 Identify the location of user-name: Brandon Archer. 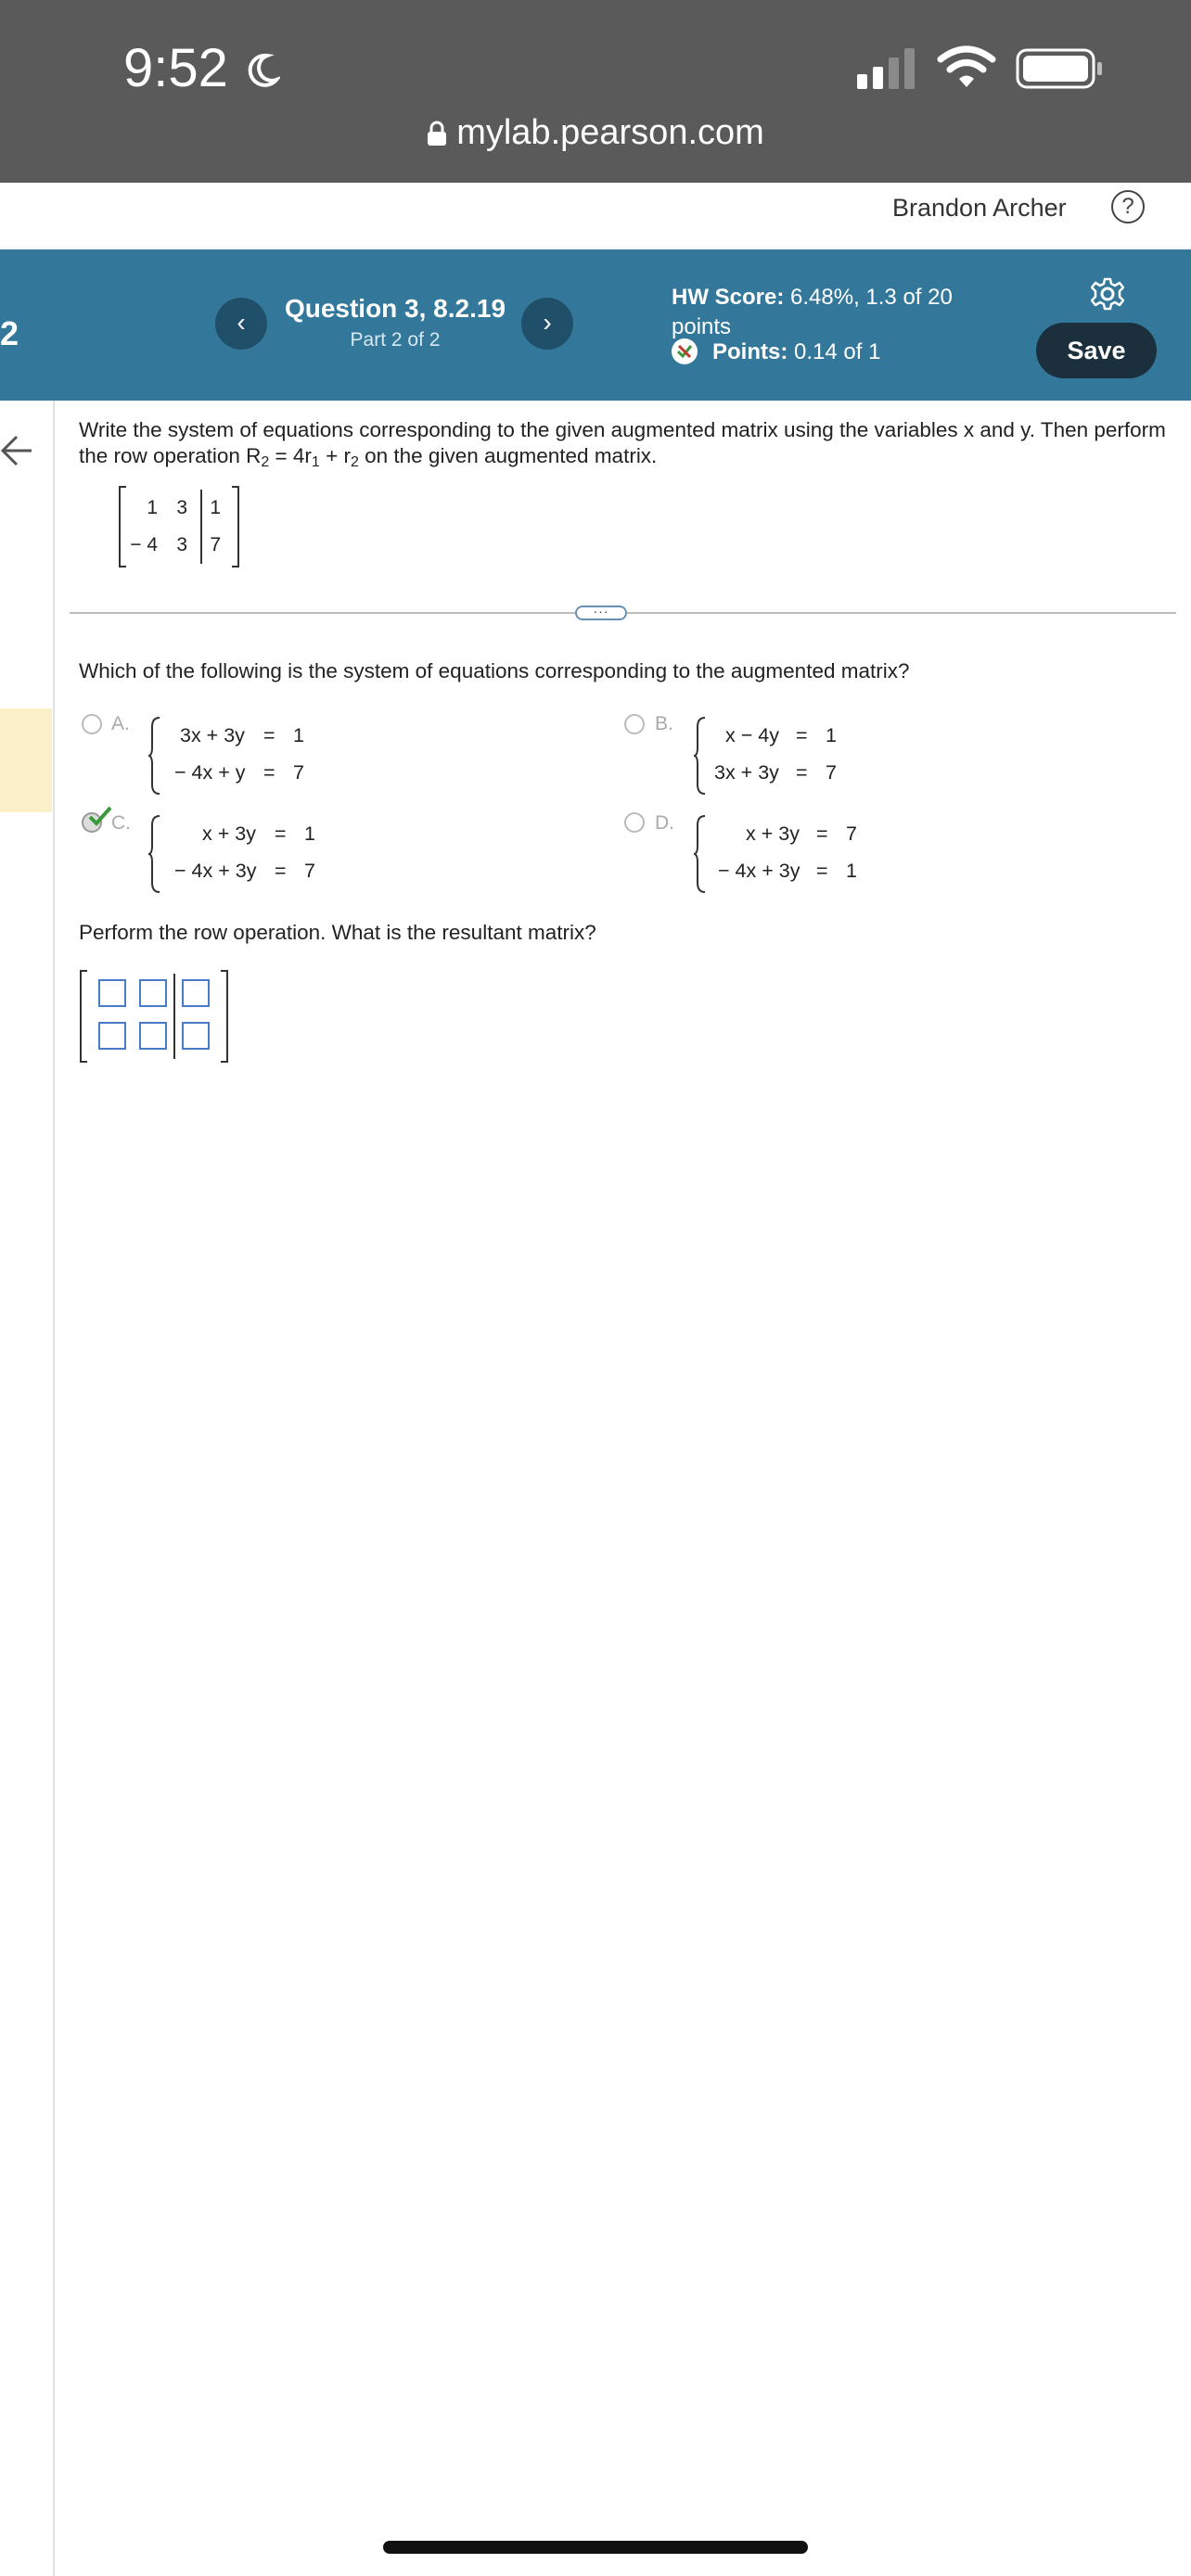
(980, 208).